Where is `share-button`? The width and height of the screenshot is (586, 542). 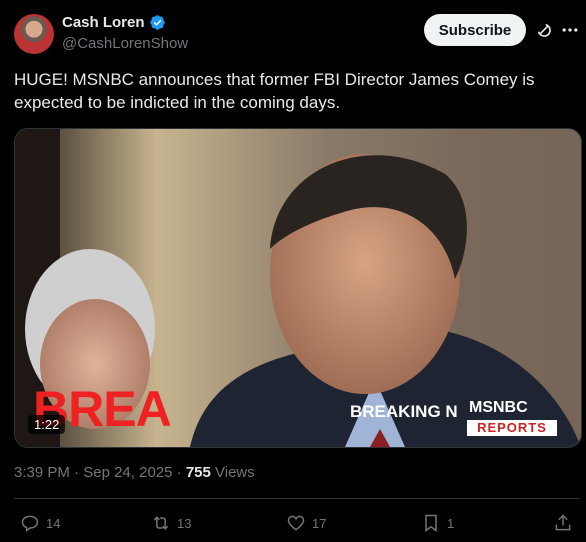 share-button is located at coordinates (563, 523).